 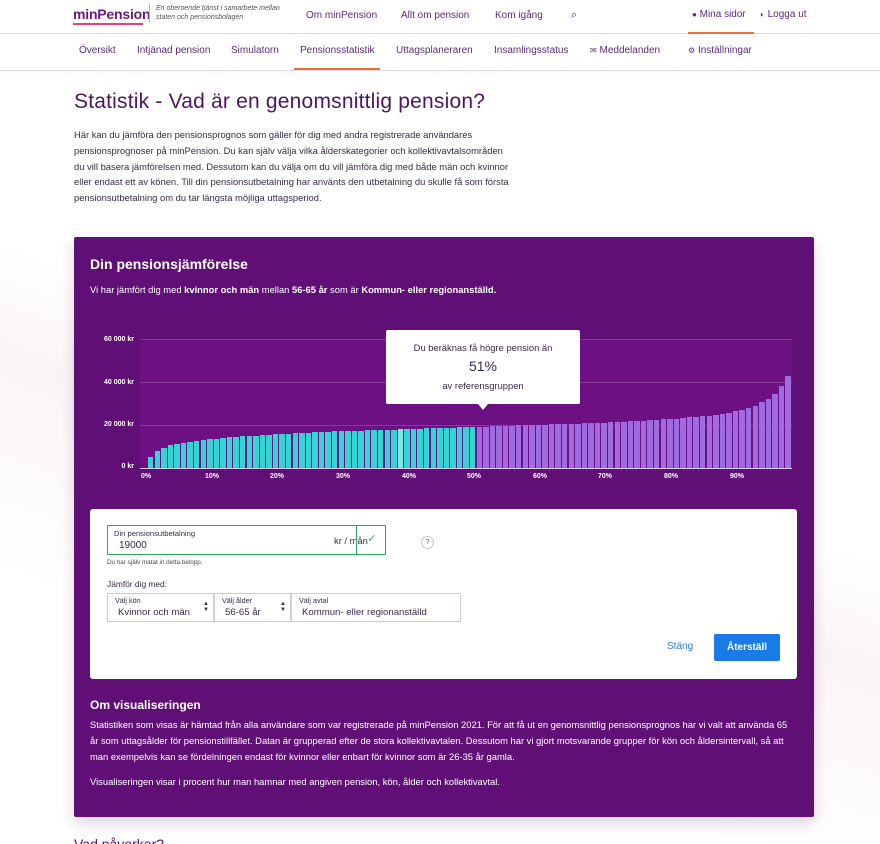 What do you see at coordinates (341, 15) in the screenshot?
I see `nav-om-minpension: Om minPension` at bounding box center [341, 15].